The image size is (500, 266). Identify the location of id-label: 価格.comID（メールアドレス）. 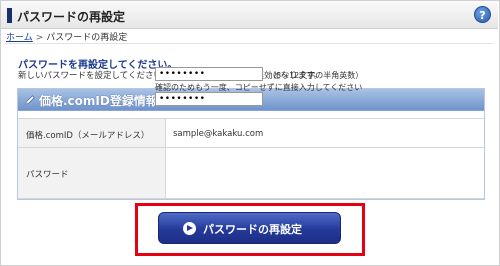
(88, 136).